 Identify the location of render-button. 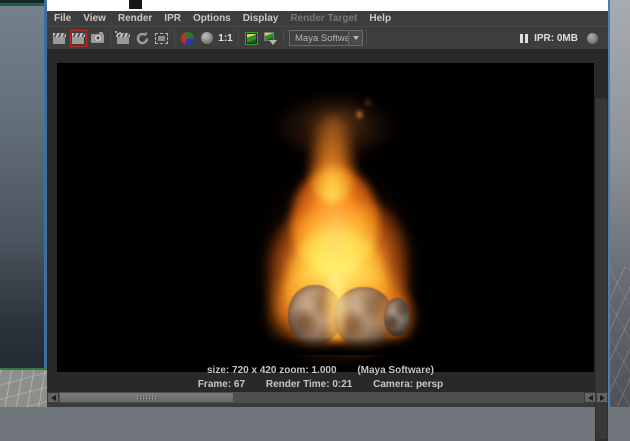
(59, 38).